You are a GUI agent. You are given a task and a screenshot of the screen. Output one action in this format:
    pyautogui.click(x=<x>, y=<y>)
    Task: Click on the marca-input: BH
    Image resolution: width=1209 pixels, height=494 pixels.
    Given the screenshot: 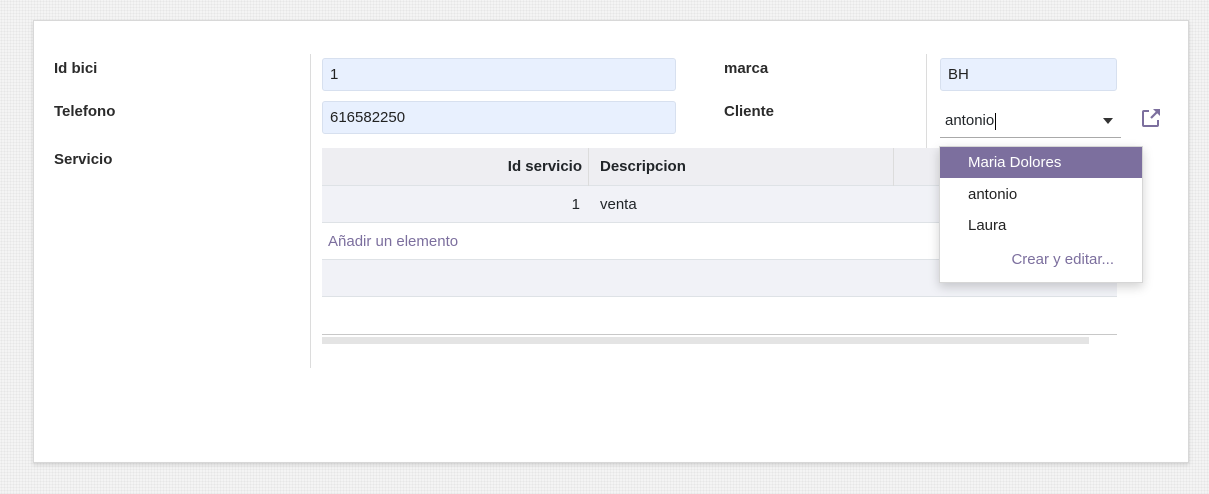 What is the action you would take?
    pyautogui.click(x=1028, y=74)
    